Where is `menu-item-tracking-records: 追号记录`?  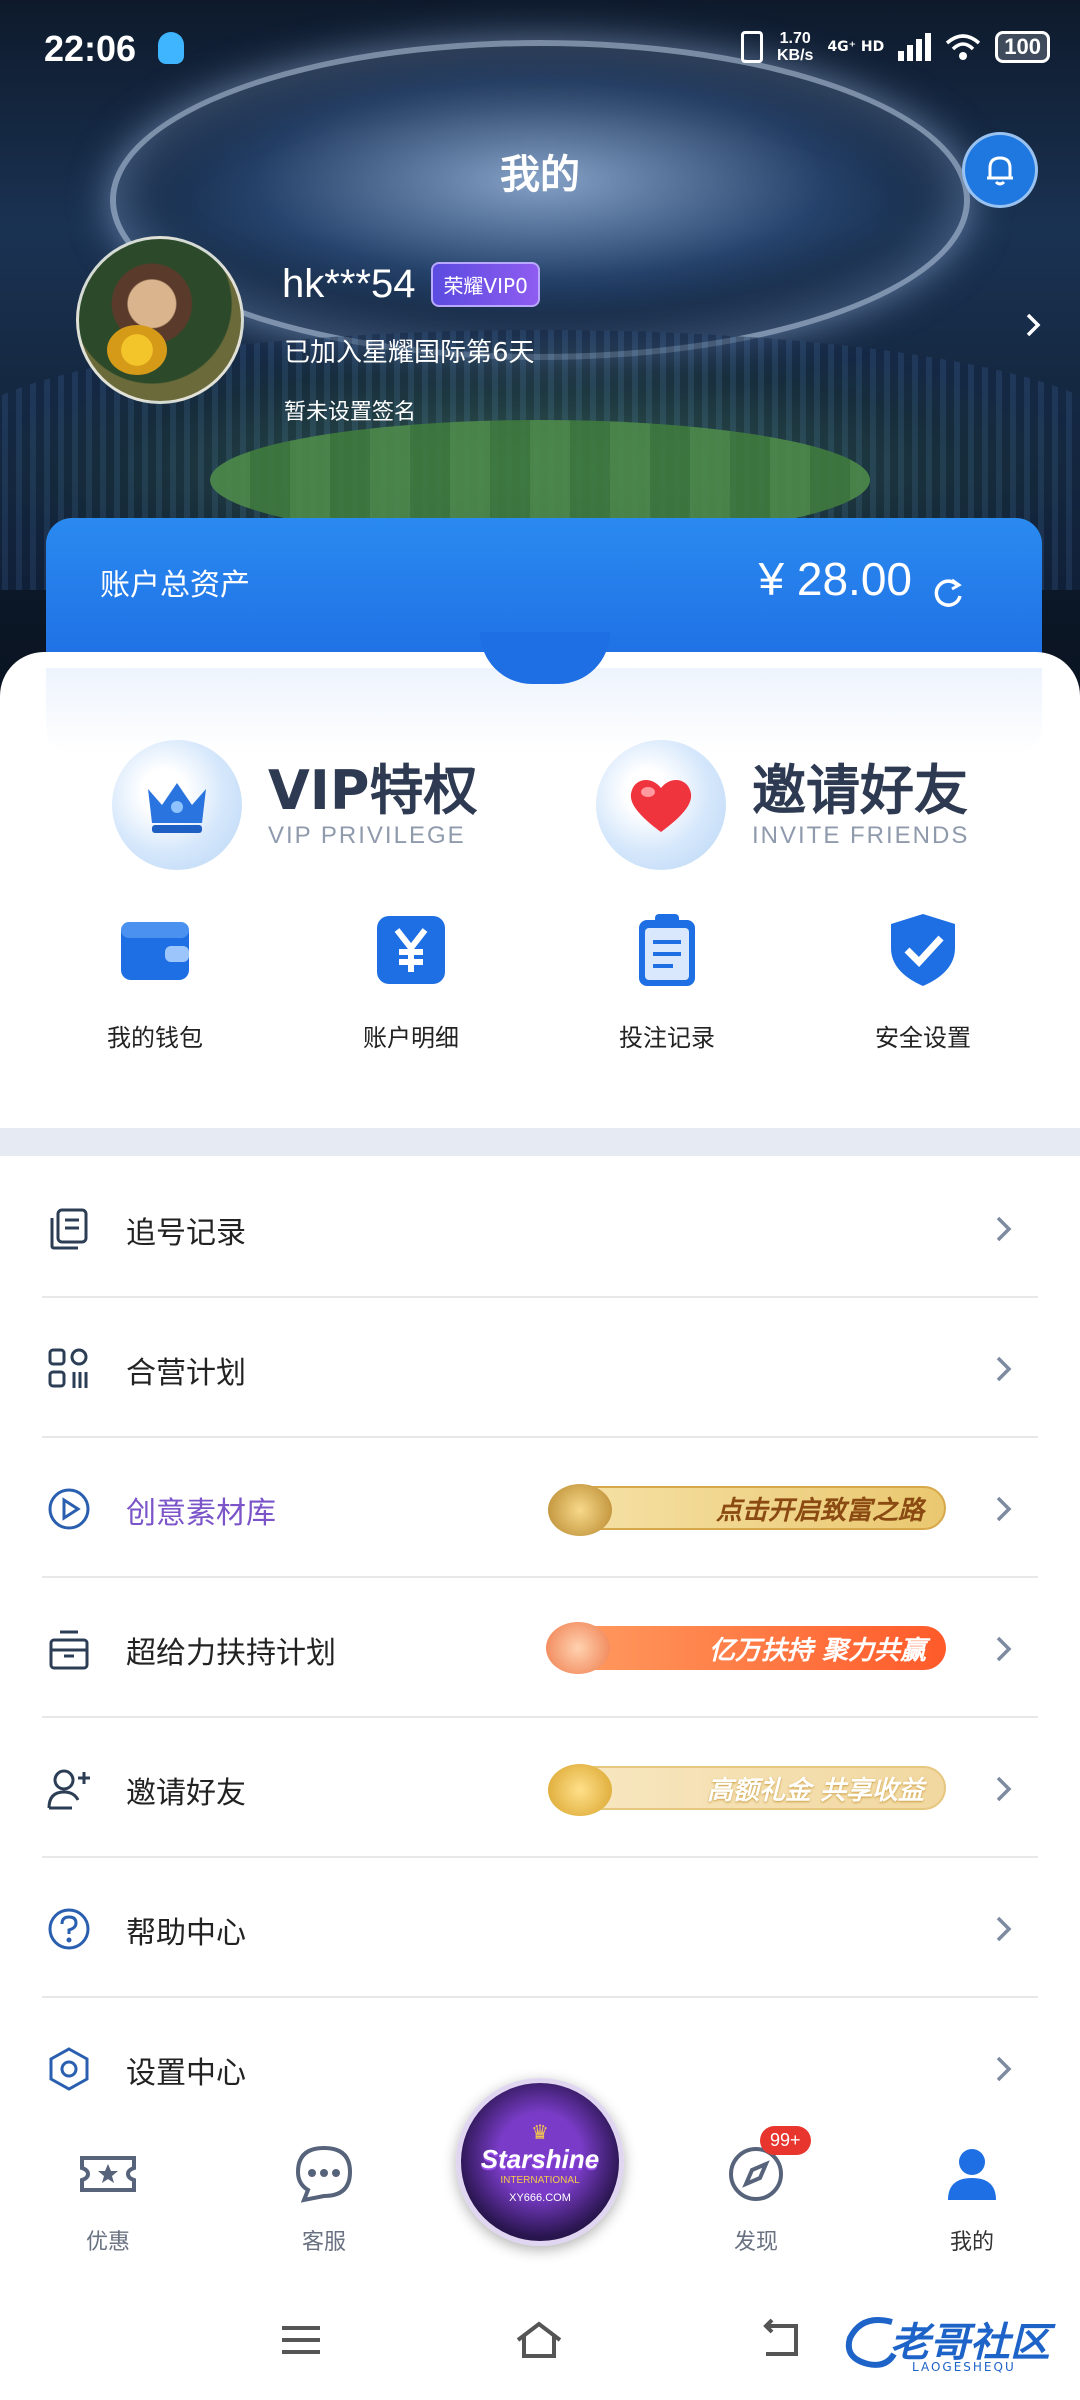 menu-item-tracking-records: 追号记录 is located at coordinates (540, 1228).